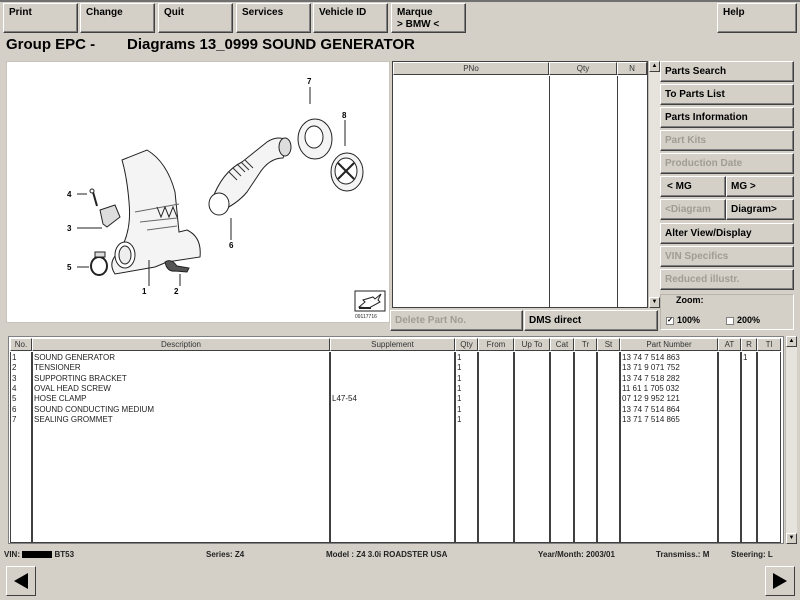 This screenshot has height=600, width=800. I want to click on dms-direct-button: DMS direct, so click(591, 320).